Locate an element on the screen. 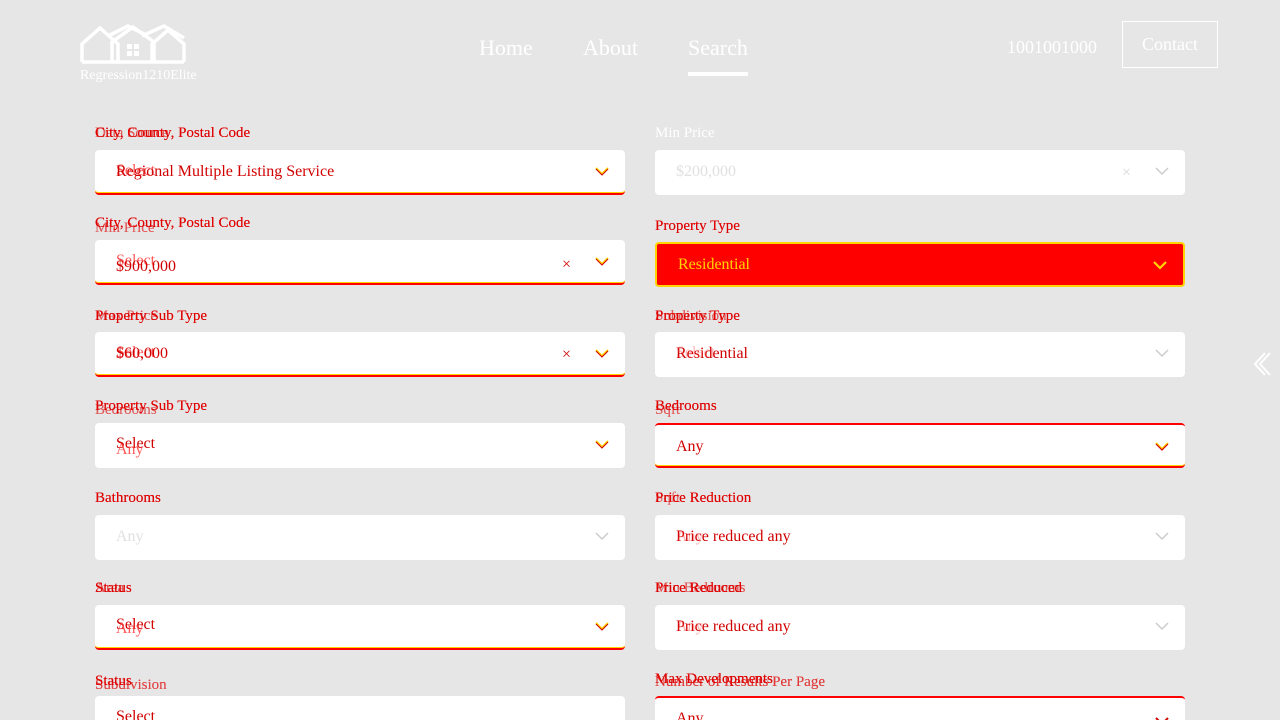  field-label-overlap: Max Price is located at coordinates (126, 316).